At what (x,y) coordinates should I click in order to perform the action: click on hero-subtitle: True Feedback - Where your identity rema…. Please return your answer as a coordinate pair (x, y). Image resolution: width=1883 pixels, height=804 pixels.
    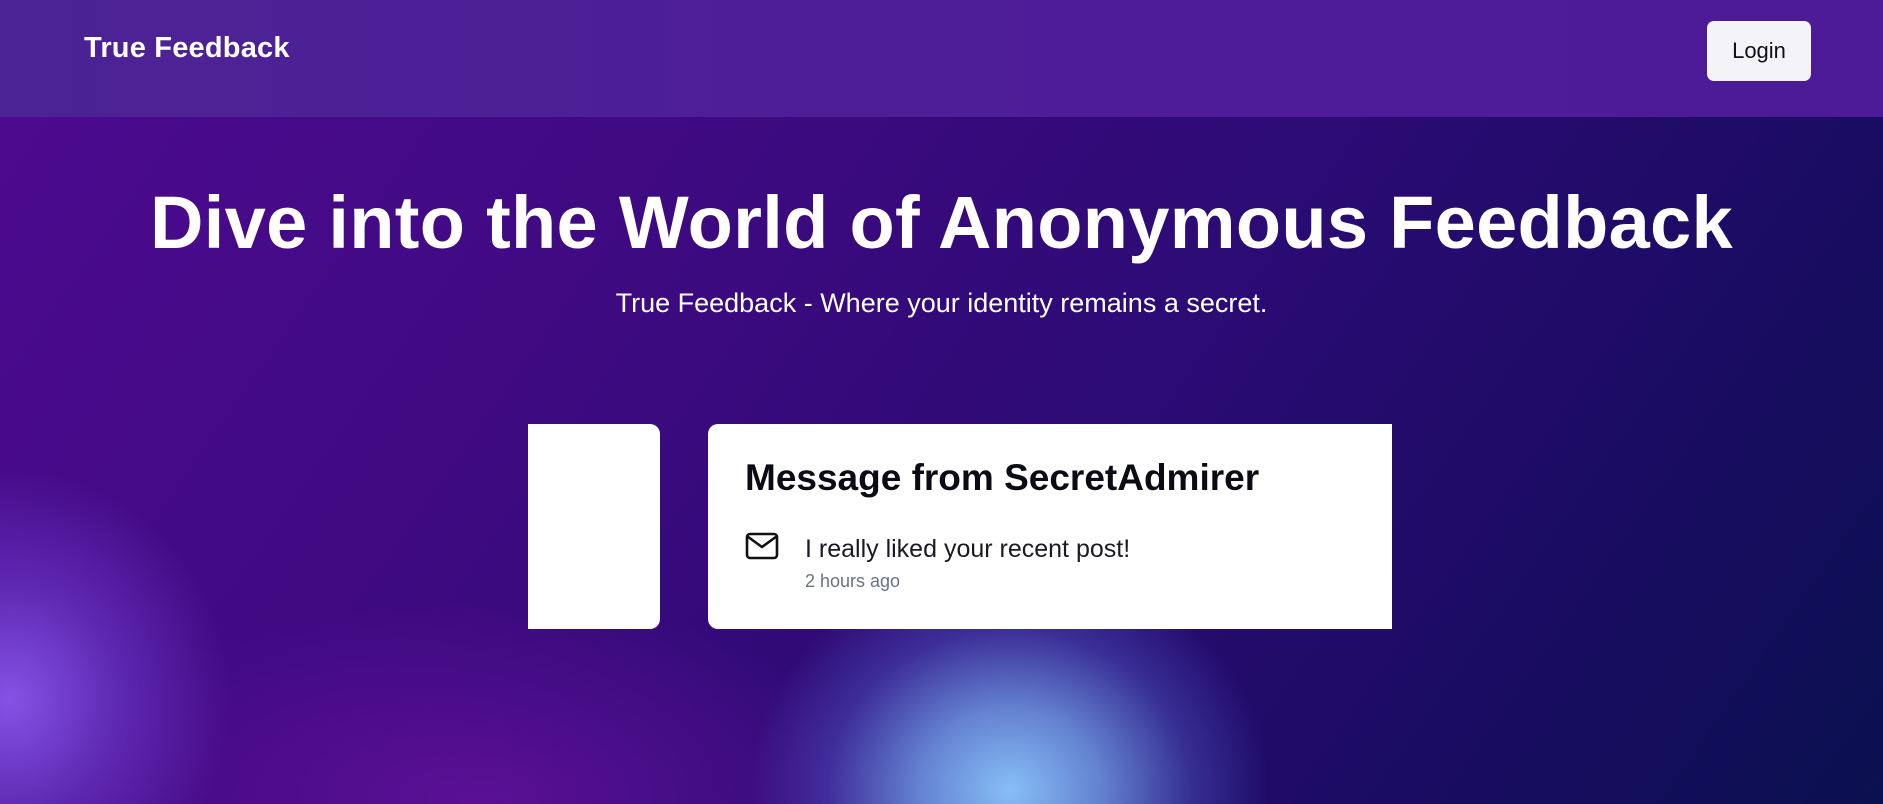
    Looking at the image, I should click on (941, 303).